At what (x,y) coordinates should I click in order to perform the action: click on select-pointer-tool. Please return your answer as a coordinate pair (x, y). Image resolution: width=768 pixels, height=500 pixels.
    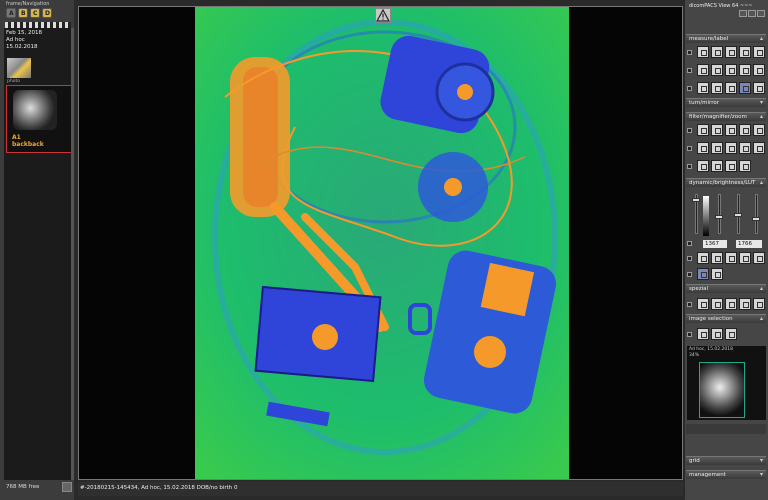
    Looking at the image, I should click on (703, 334).